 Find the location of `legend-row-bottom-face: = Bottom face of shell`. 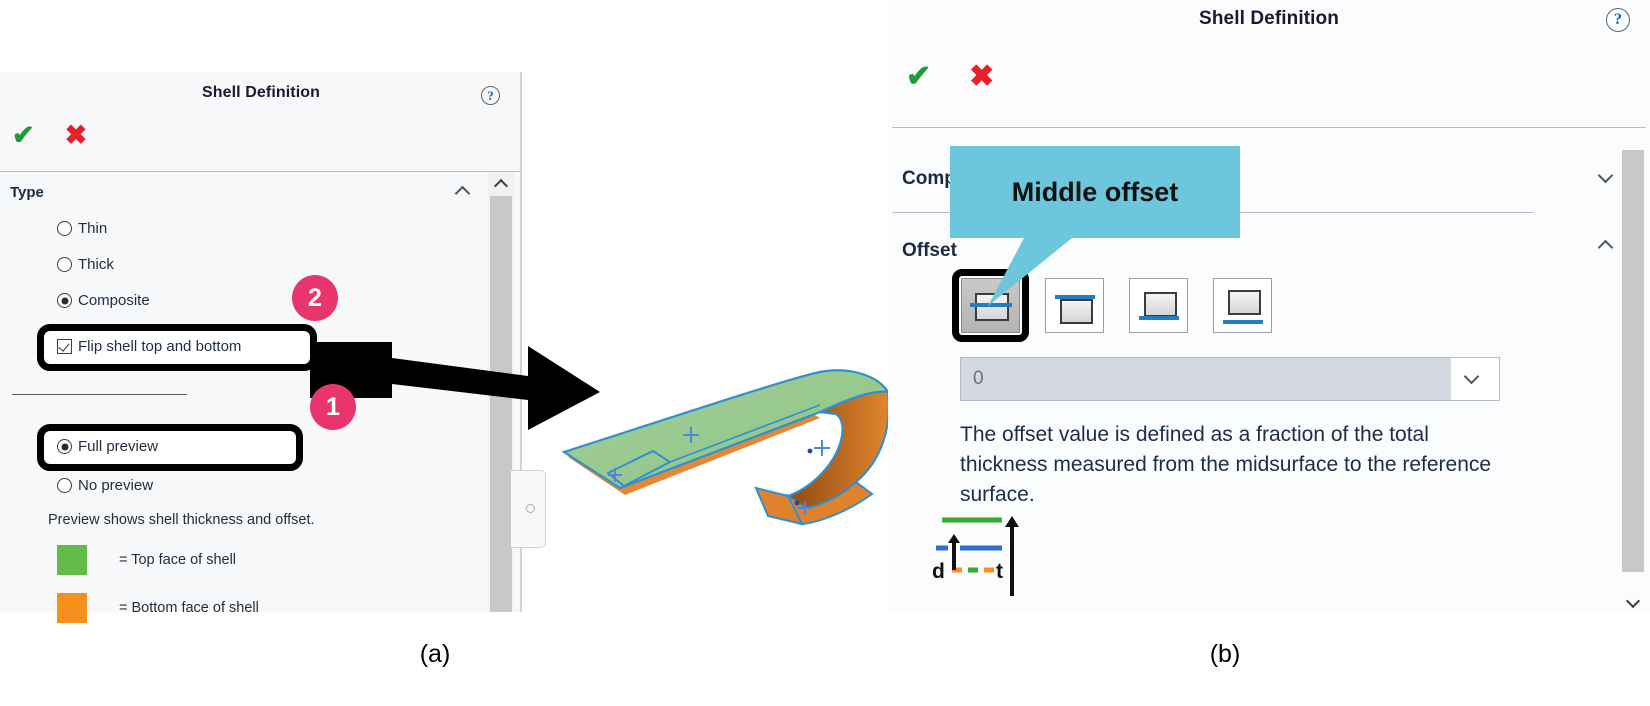

legend-row-bottom-face: = Bottom face of shell is located at coordinates (158, 608).